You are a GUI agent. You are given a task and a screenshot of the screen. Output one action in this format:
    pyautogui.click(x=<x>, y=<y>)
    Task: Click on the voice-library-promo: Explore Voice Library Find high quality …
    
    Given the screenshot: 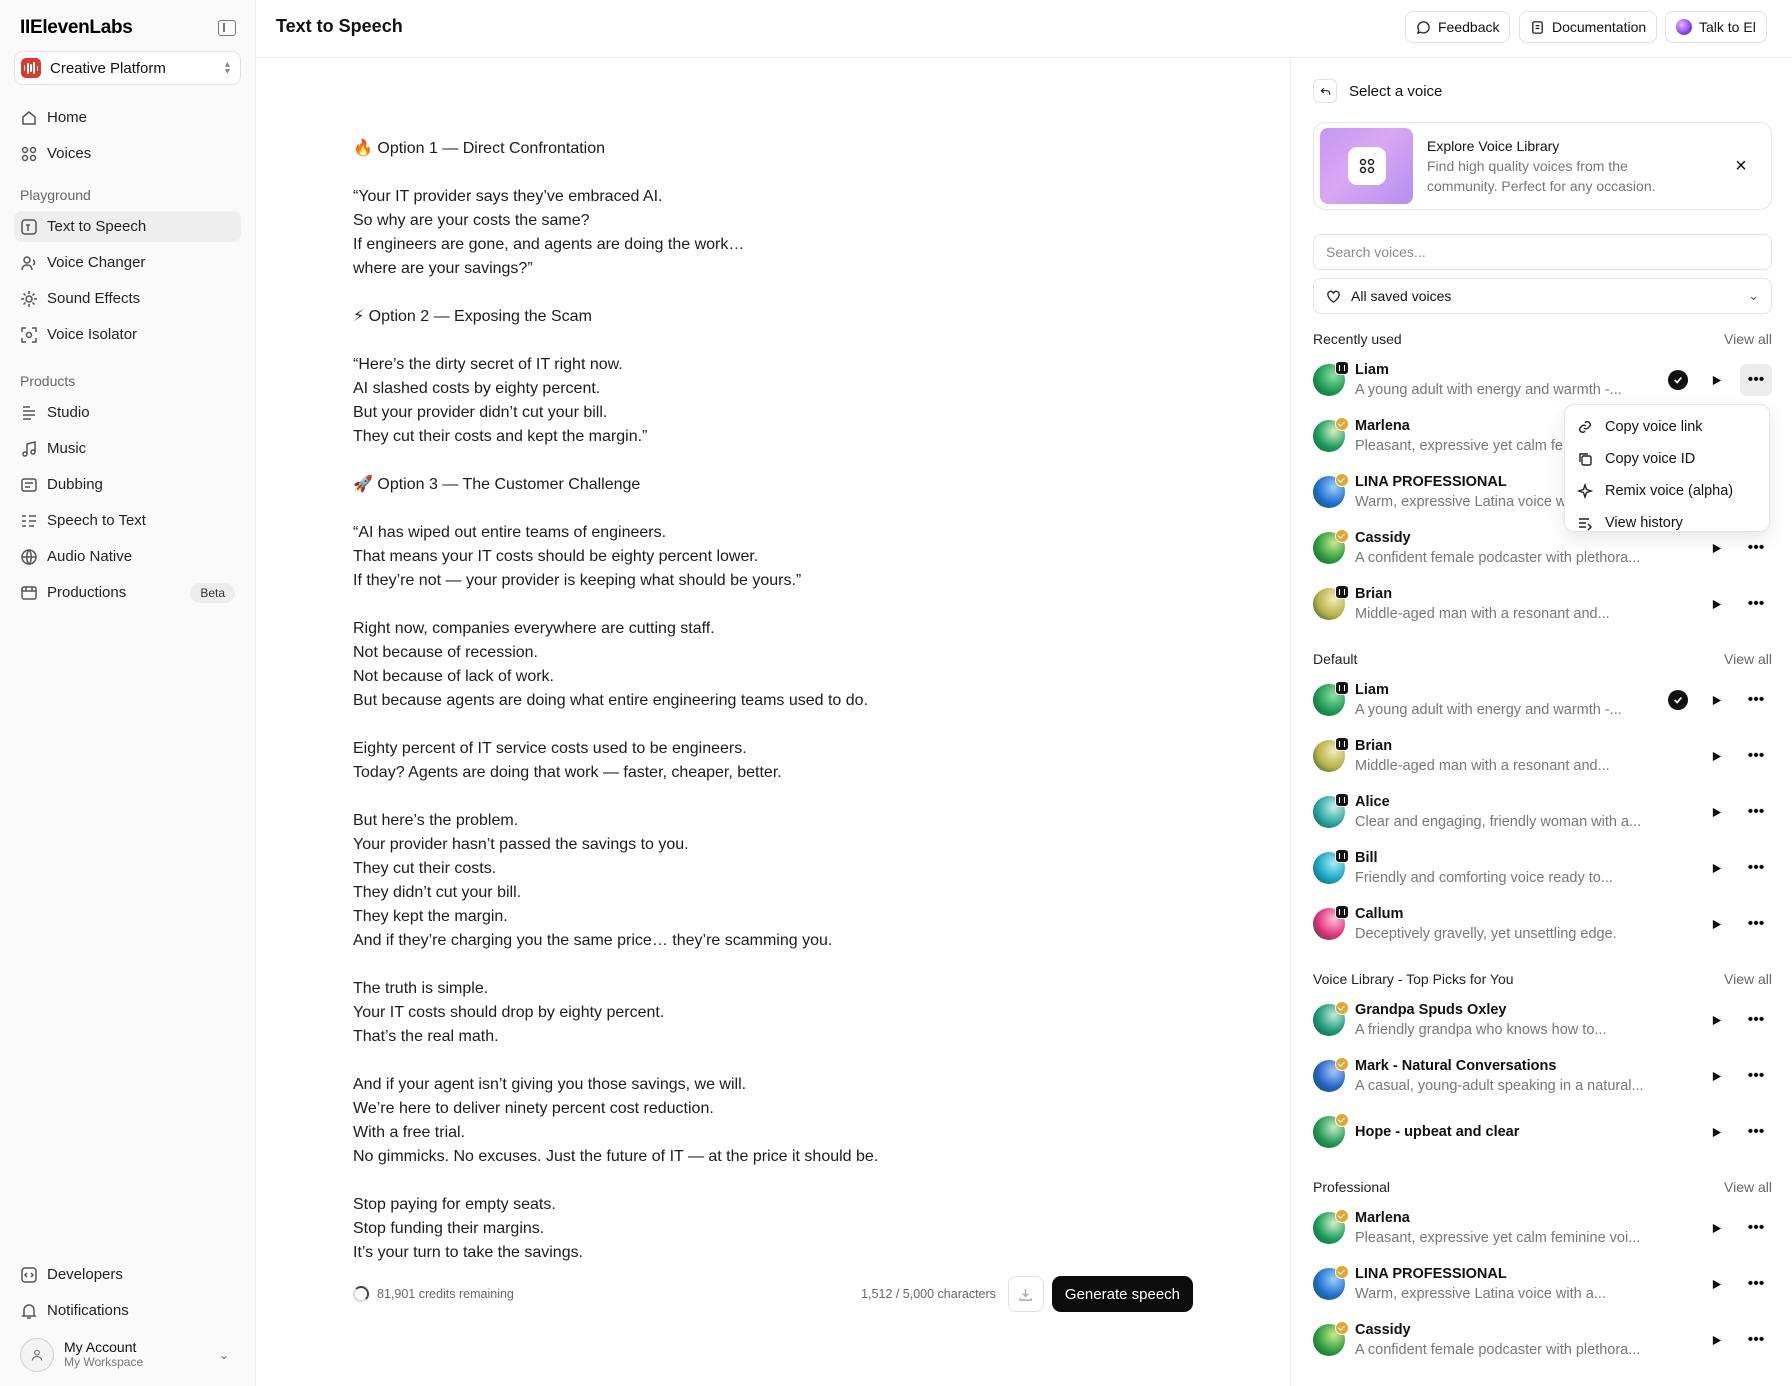 What is the action you would take?
    pyautogui.click(x=1542, y=166)
    